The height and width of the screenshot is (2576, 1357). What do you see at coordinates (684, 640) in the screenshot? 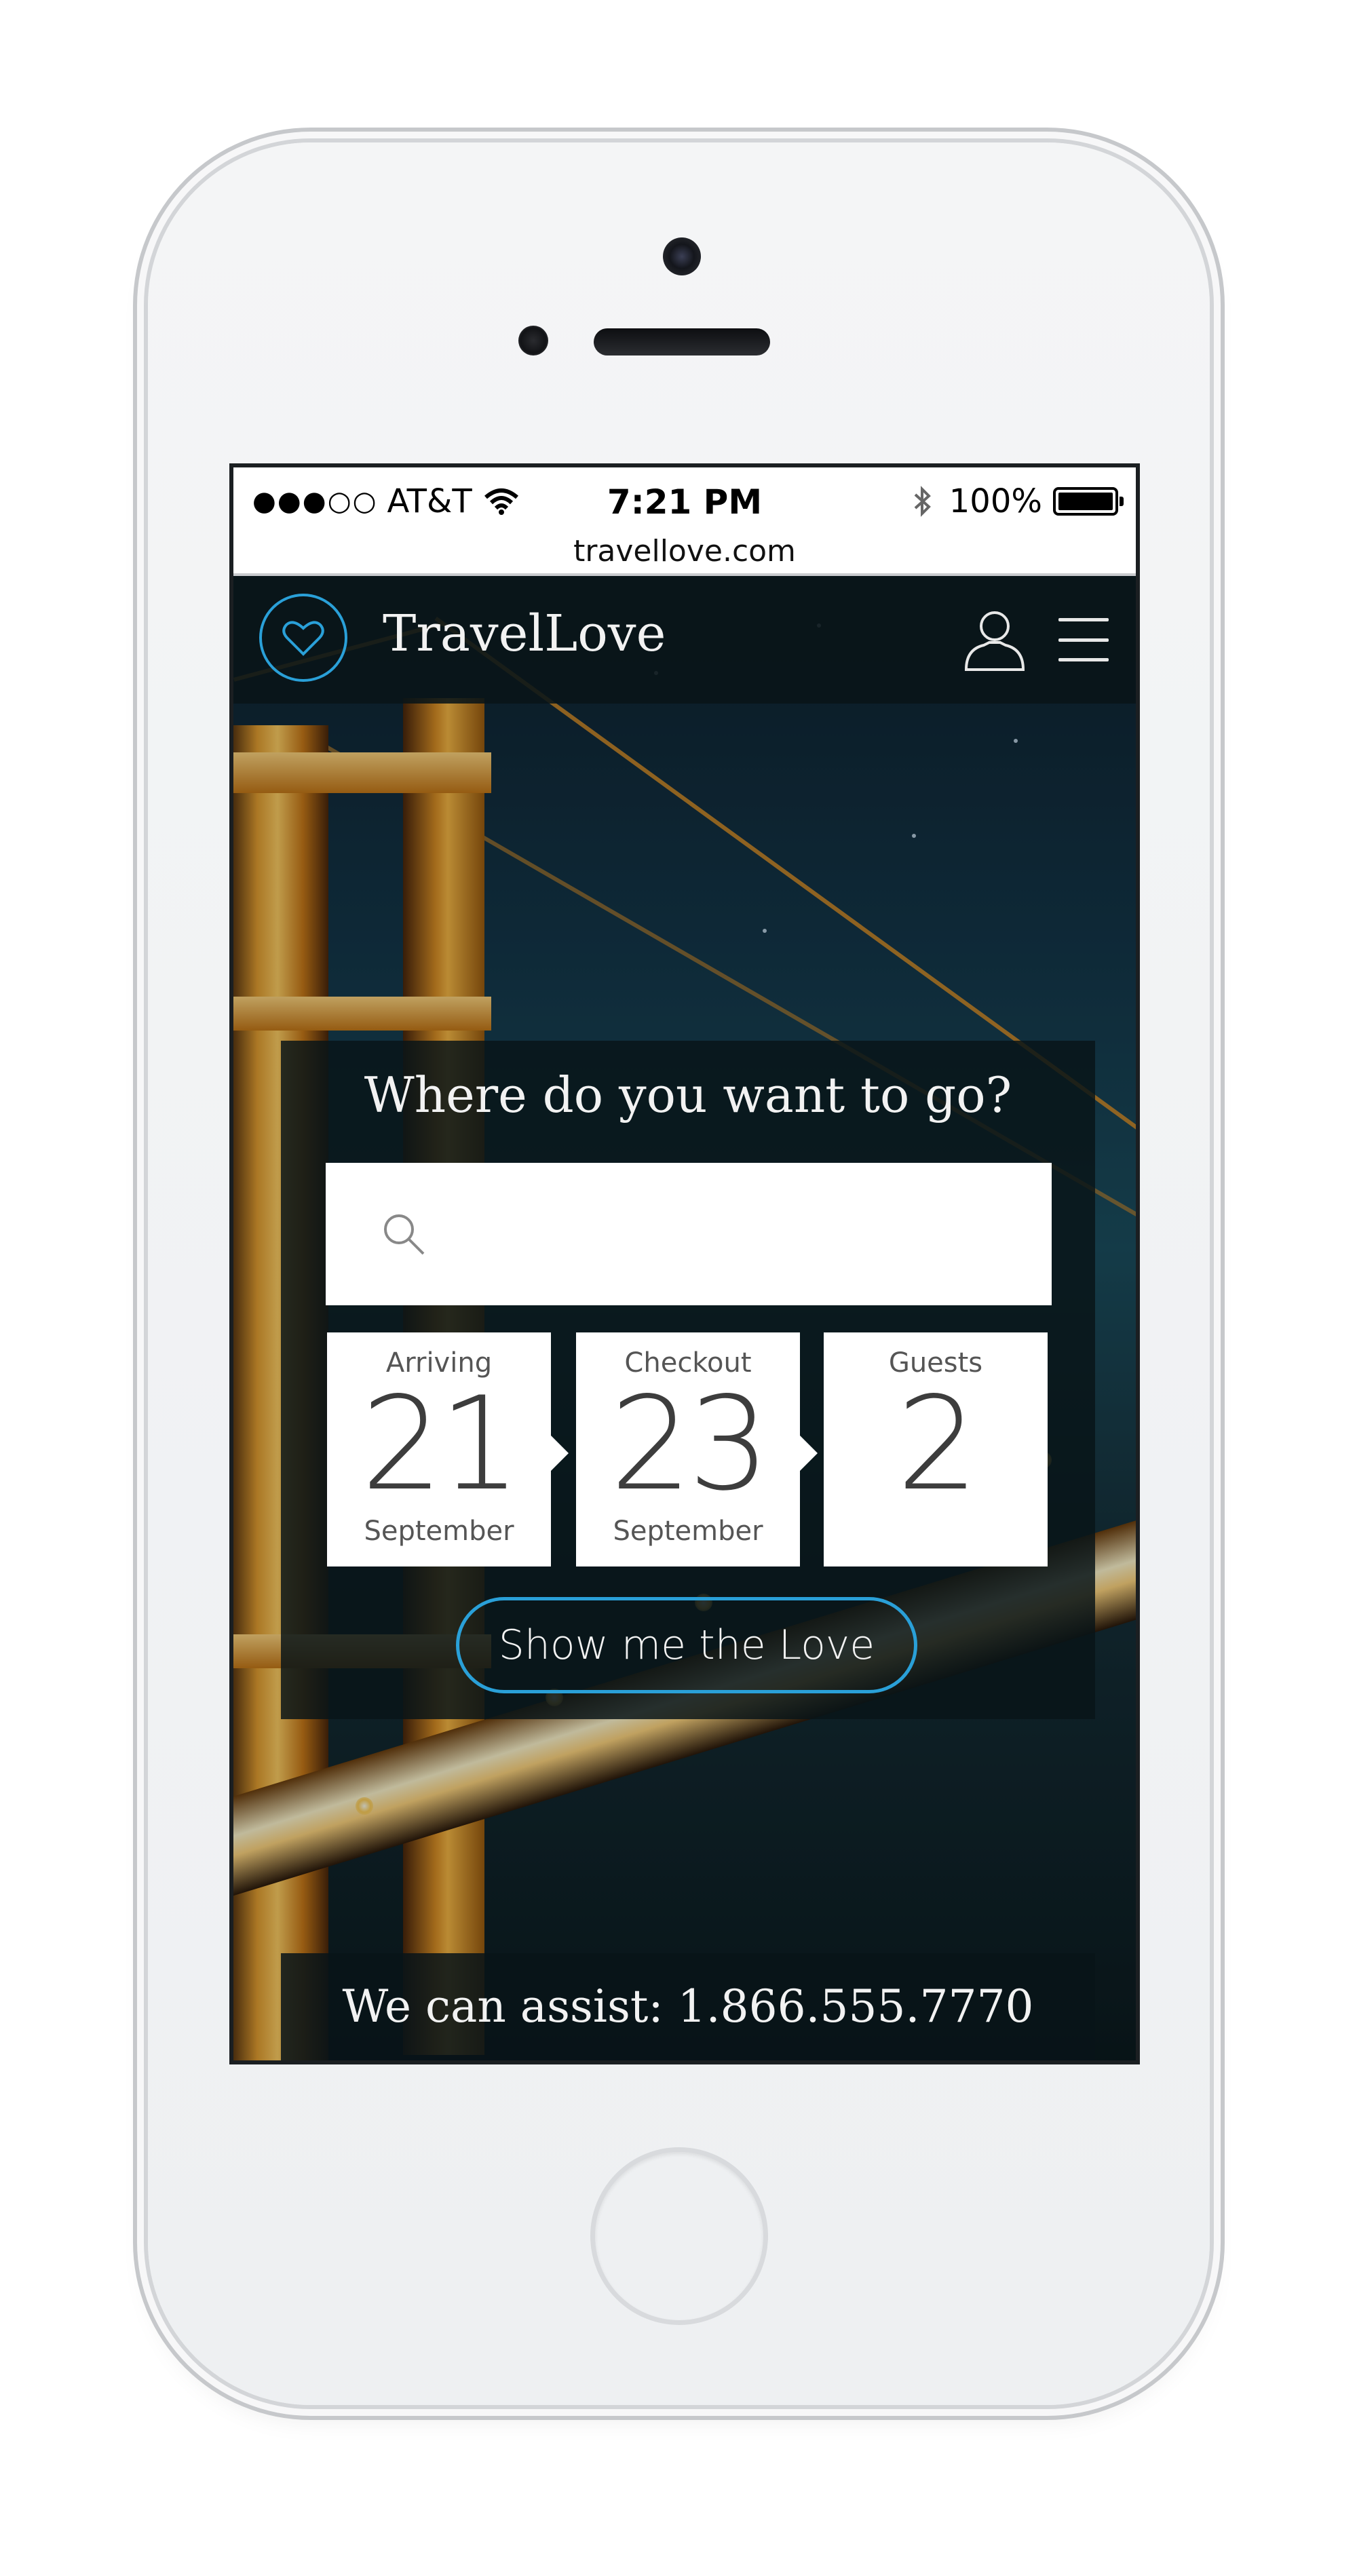
I see `navbar: TravelLove` at bounding box center [684, 640].